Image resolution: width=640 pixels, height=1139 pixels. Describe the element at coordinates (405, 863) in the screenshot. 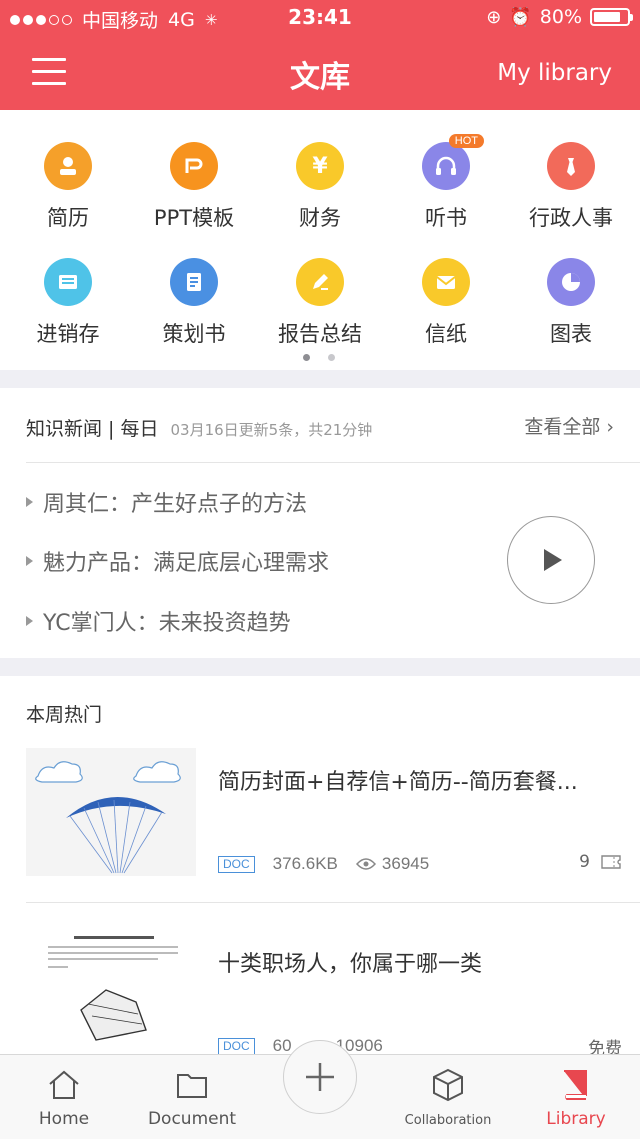

I see `views-count: 36945` at that location.